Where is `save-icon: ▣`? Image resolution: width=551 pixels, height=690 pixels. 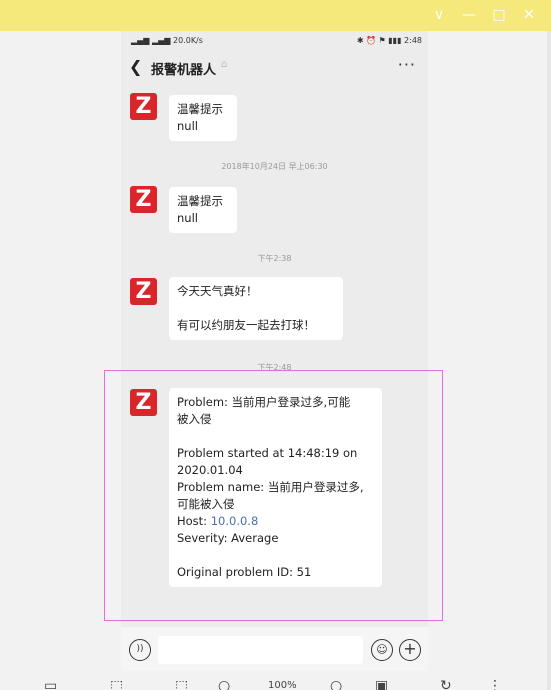
save-icon: ▣ is located at coordinates (381, 684).